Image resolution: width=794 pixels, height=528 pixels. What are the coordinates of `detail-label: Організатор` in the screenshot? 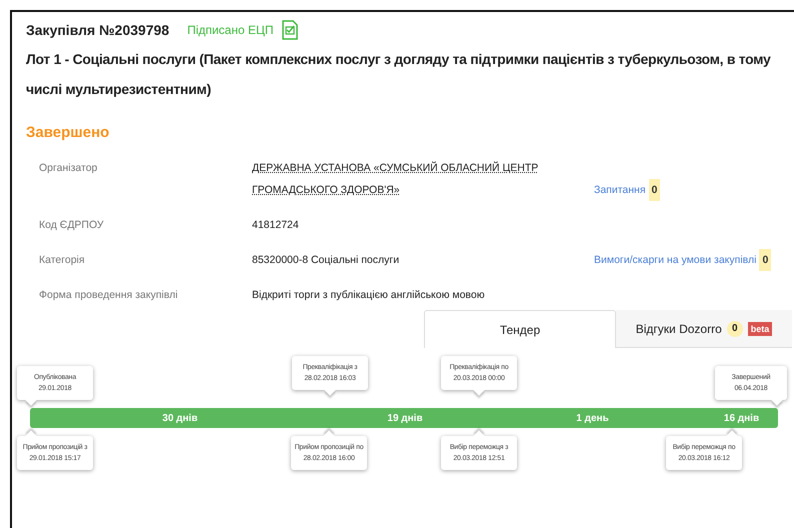 It's located at (68, 168).